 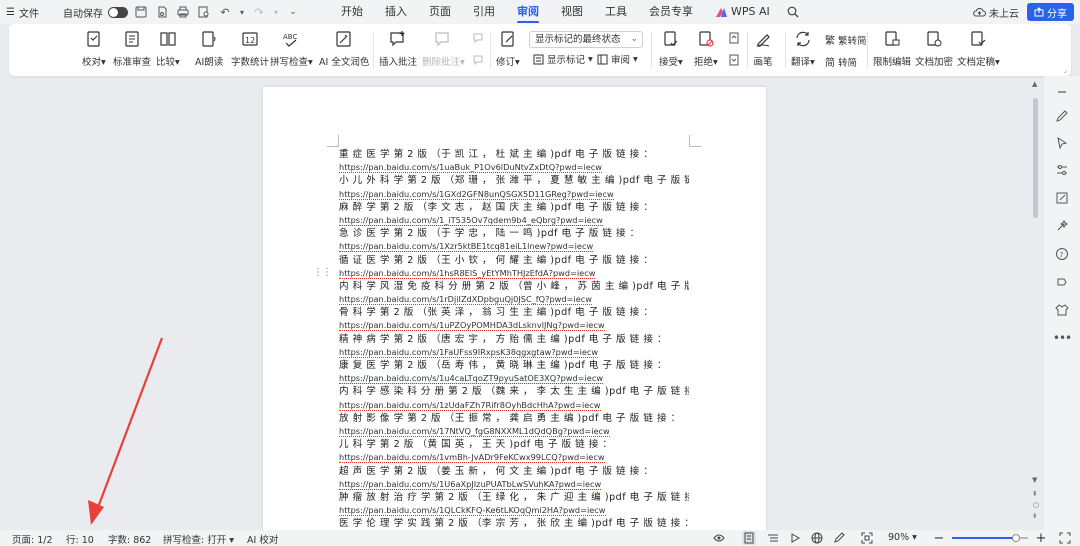 What do you see at coordinates (204, 12) in the screenshot?
I see `print-preview-icon` at bounding box center [204, 12].